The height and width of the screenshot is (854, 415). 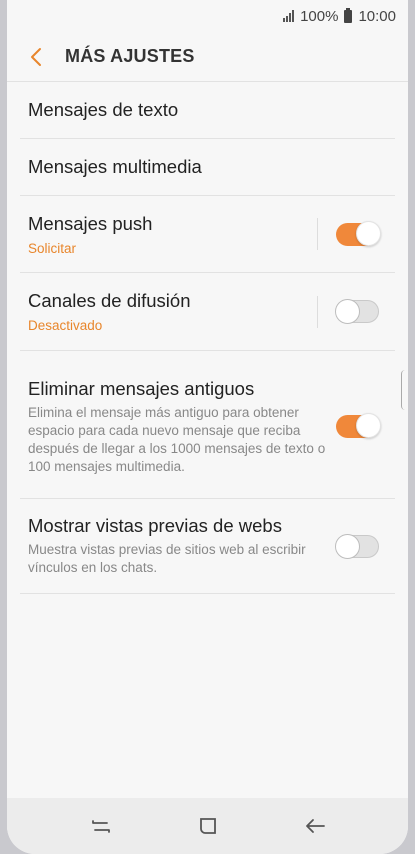 What do you see at coordinates (103, 109) in the screenshot?
I see `setting-title: Mensajes de texto` at bounding box center [103, 109].